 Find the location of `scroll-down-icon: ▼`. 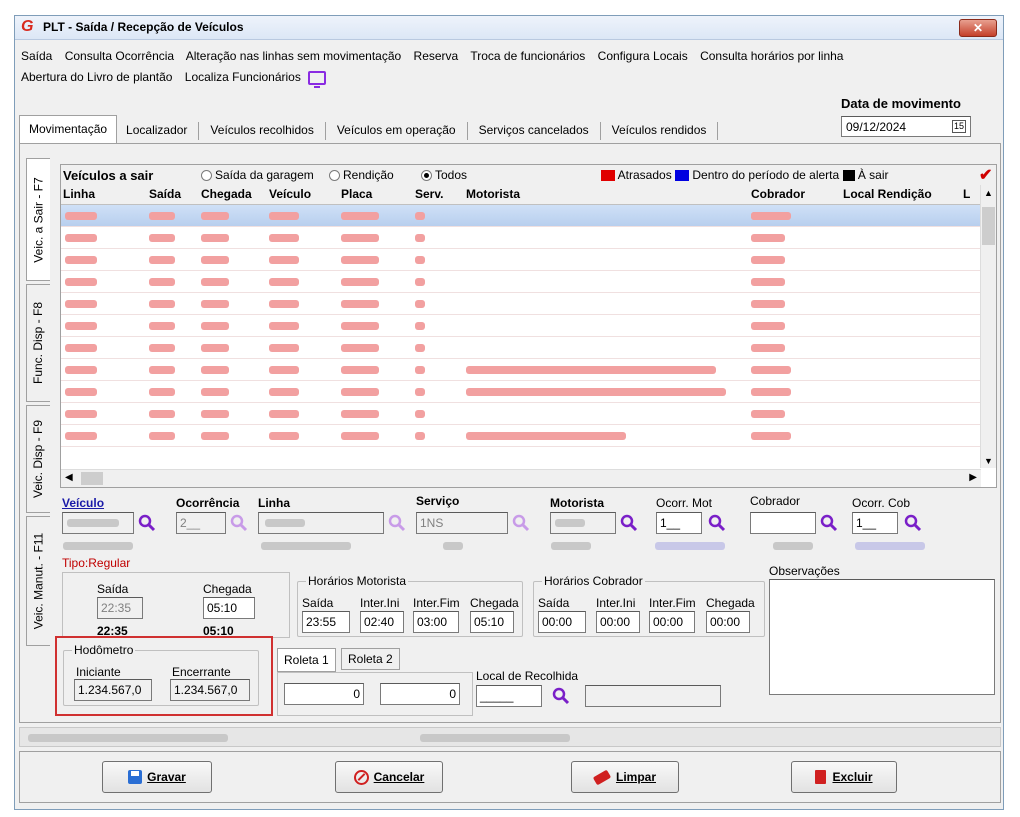

scroll-down-icon: ▼ is located at coordinates (988, 461).